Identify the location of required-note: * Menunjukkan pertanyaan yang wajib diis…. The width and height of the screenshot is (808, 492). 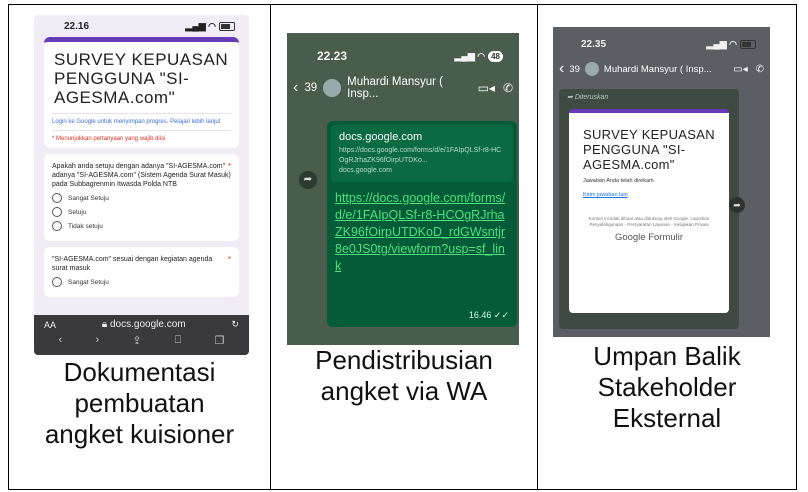
(141, 136).